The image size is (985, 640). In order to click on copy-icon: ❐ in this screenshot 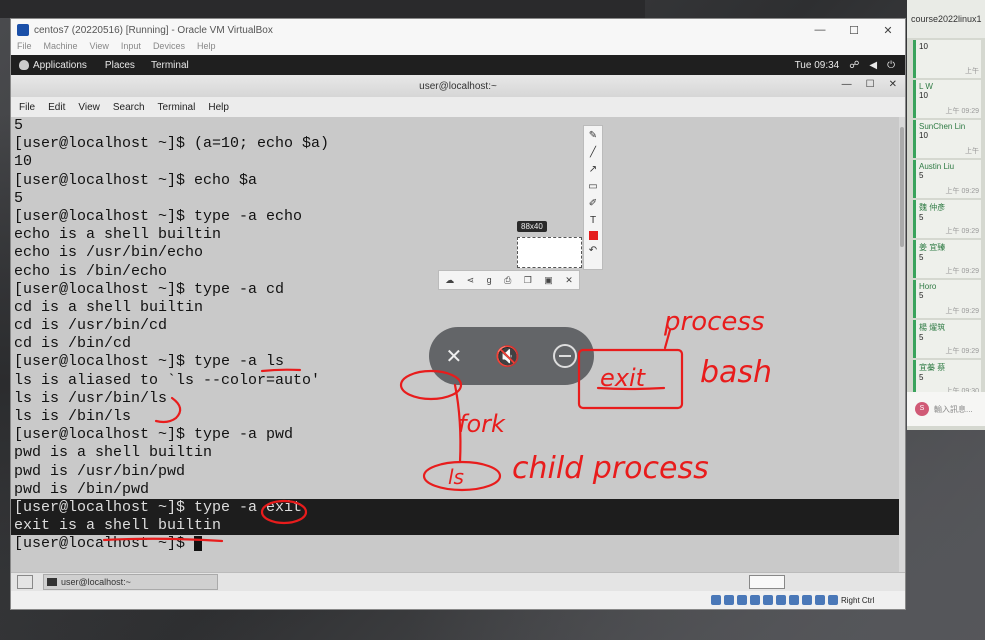, I will do `click(528, 280)`.